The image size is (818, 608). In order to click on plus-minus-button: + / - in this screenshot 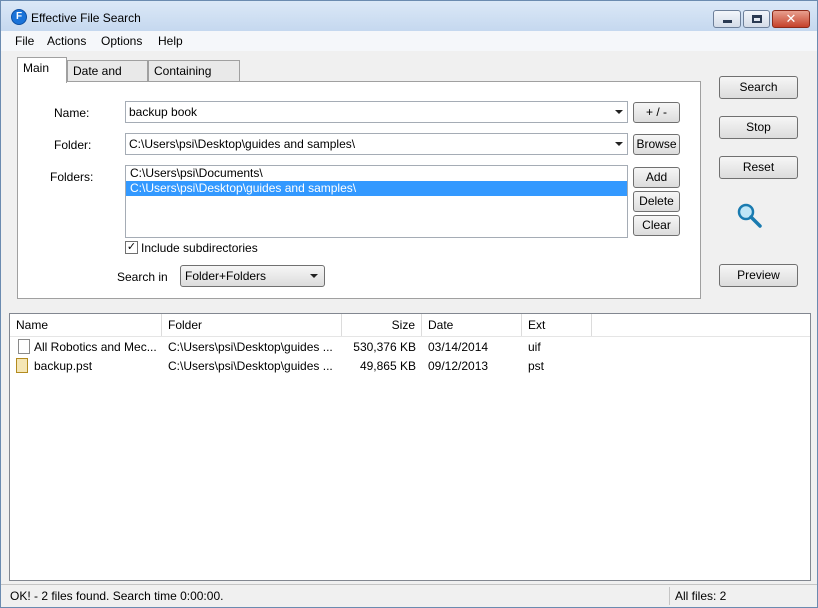, I will do `click(656, 112)`.